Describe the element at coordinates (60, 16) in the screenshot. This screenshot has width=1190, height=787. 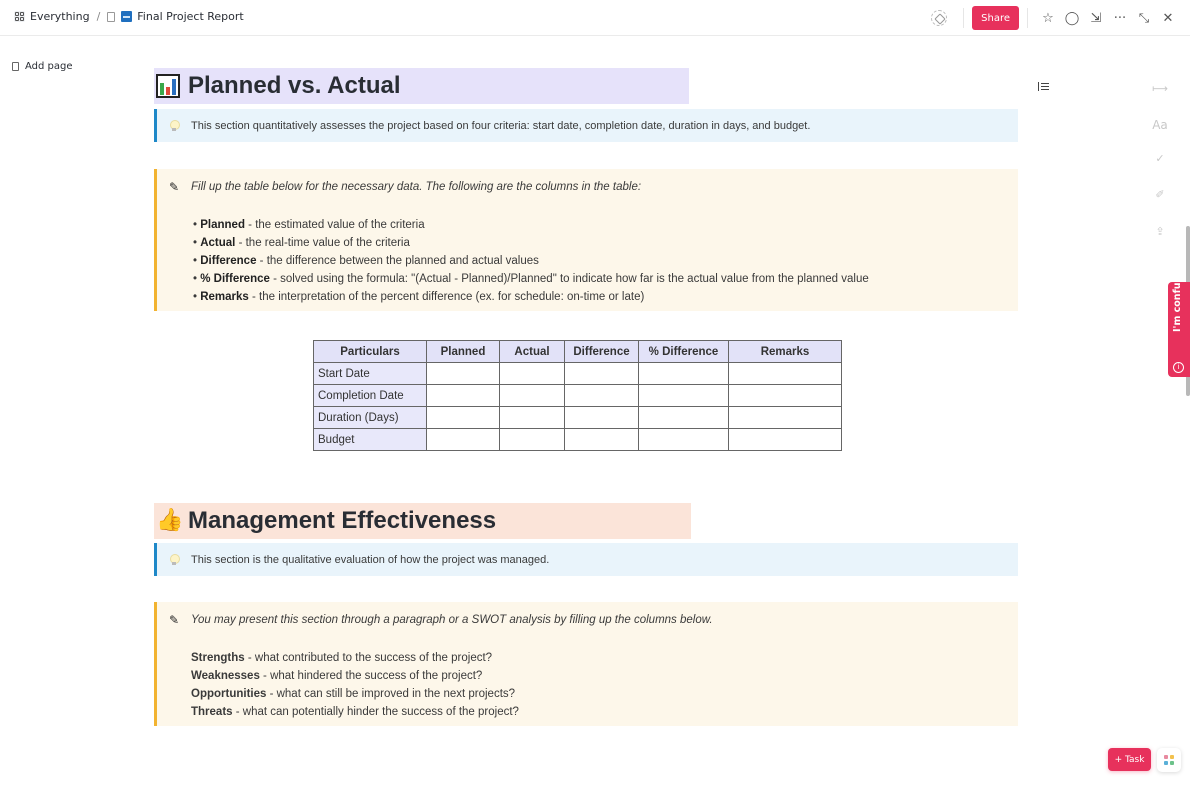
I see `breadcrumb-workspace: Everything` at that location.